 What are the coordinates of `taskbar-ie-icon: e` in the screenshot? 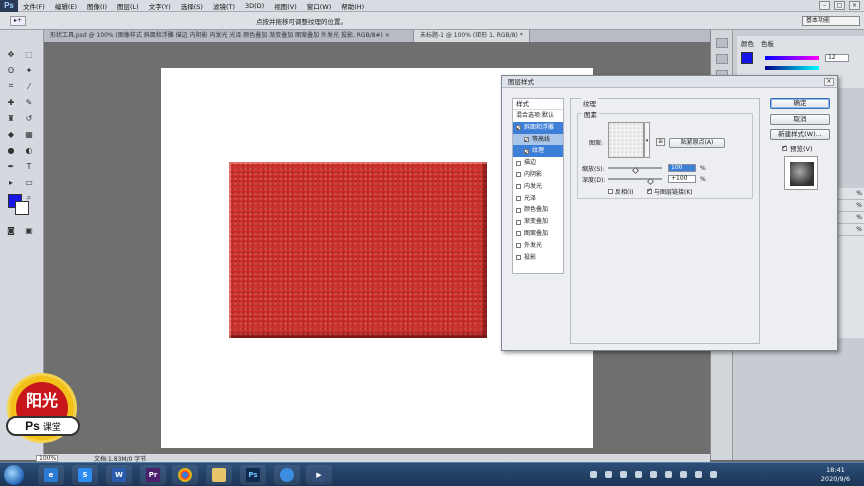 It's located at (51, 475).